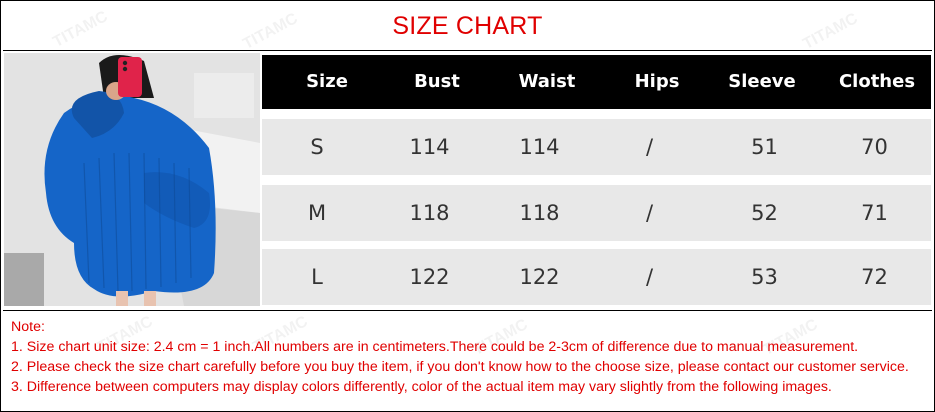  I want to click on table-cell: 52, so click(764, 213).